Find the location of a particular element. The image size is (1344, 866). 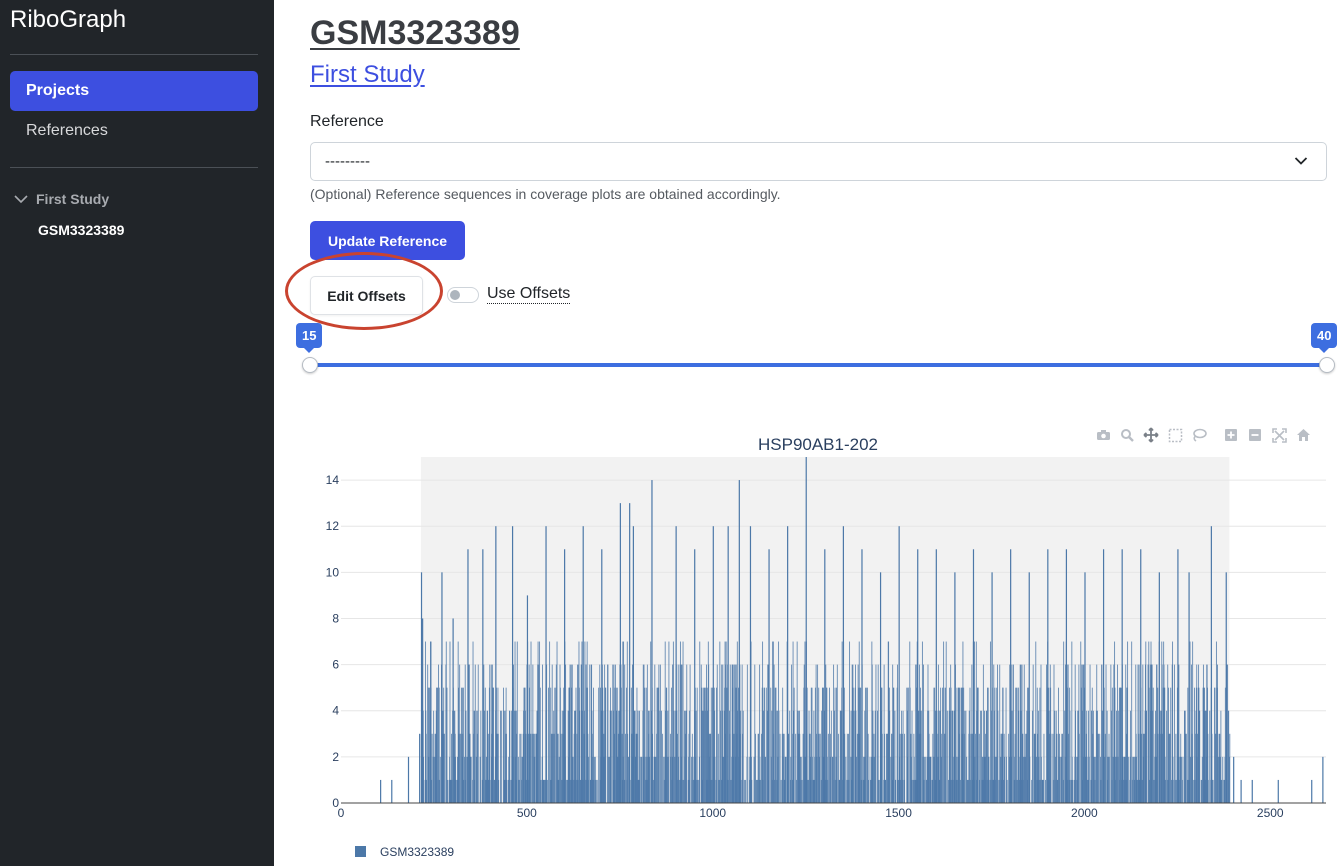

y-tick-label: 2 is located at coordinates (335, 757).